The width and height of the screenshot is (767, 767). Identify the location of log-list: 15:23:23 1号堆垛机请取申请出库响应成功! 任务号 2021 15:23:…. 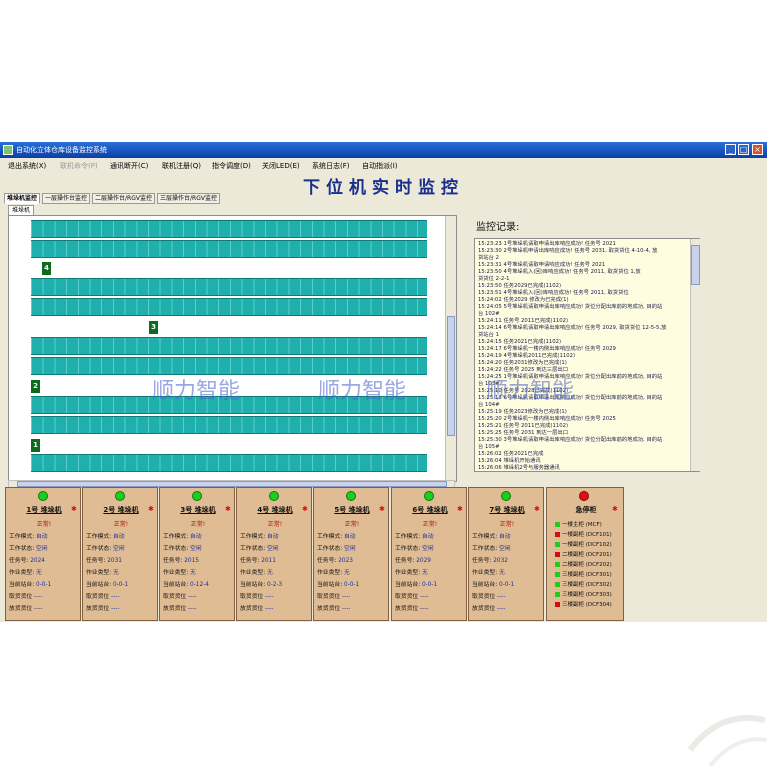
(587, 355).